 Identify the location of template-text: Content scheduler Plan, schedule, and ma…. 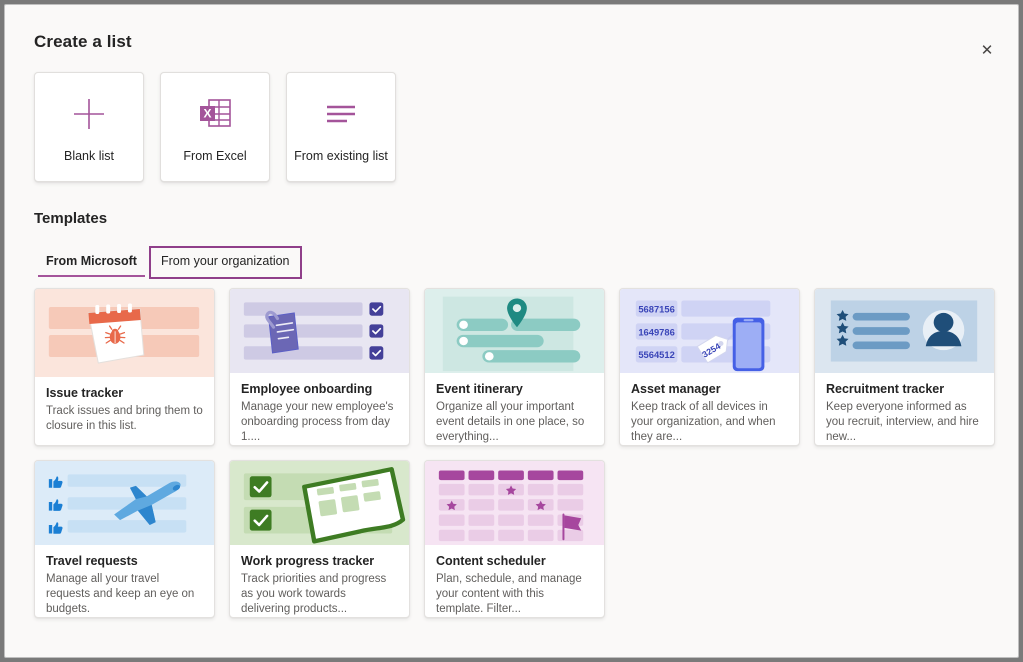
(514, 581).